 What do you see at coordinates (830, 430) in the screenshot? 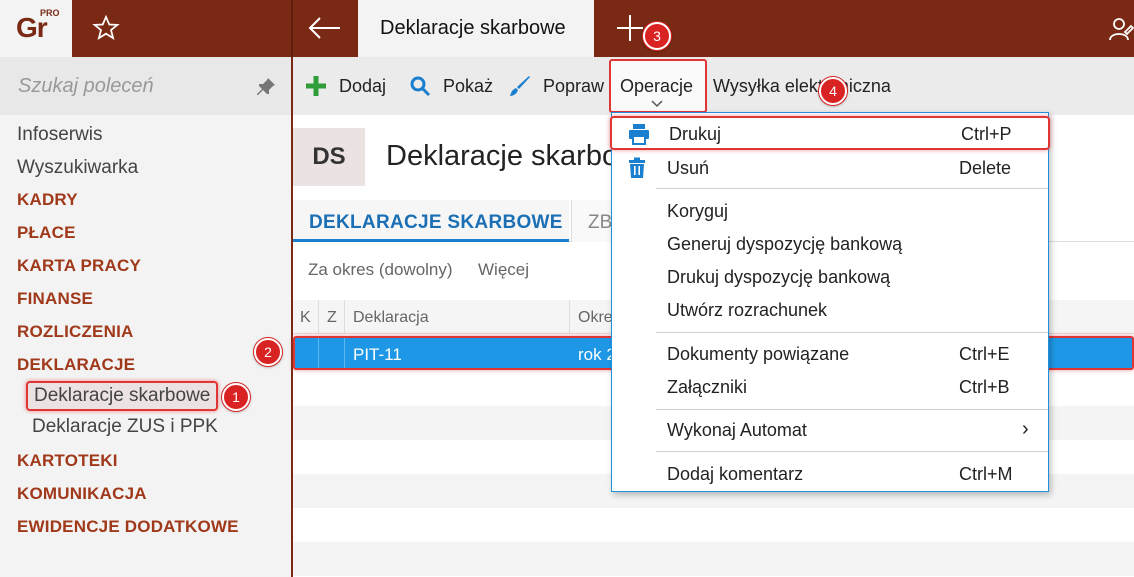
I see `menu-item-run-automat: Wykonaj Automat ›` at bounding box center [830, 430].